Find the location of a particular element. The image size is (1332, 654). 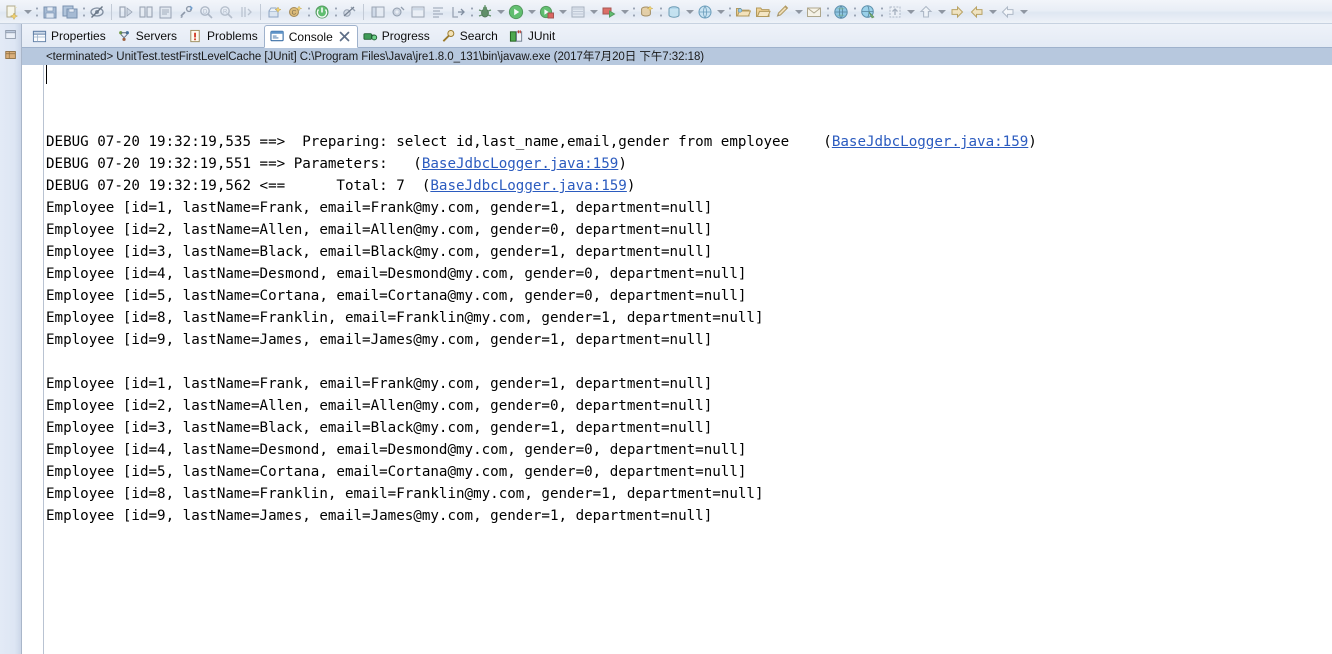

debug-icon is located at coordinates (485, 12).